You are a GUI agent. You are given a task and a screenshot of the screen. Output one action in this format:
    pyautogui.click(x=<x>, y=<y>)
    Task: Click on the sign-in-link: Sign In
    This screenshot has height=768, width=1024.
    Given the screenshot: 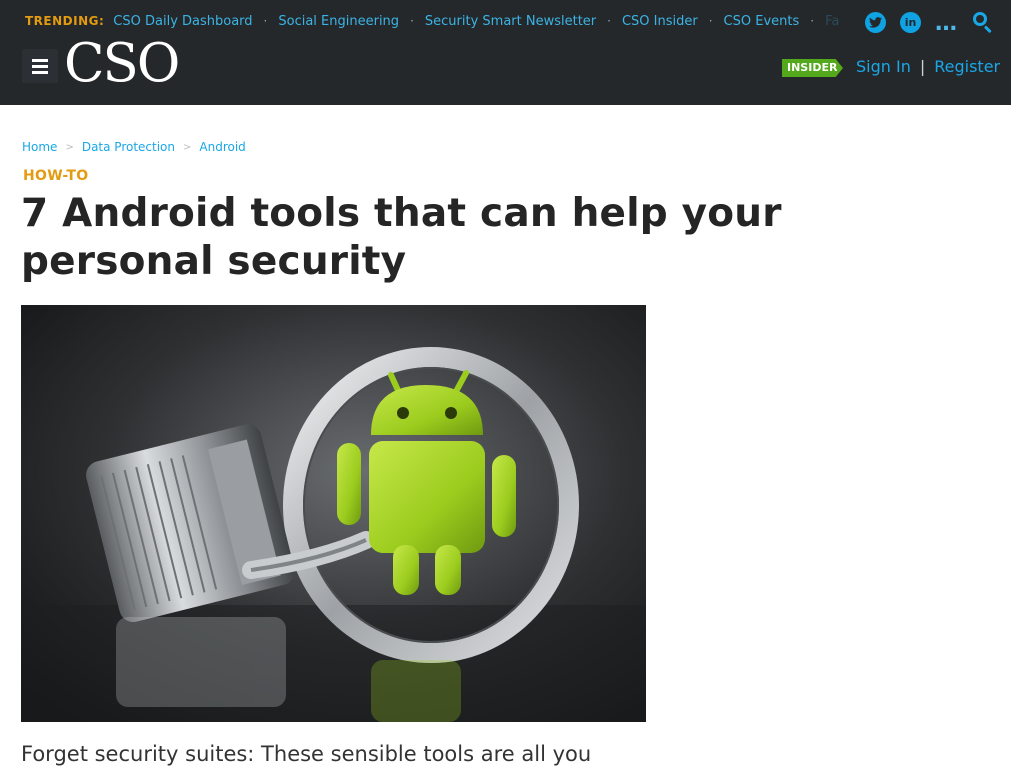 What is the action you would take?
    pyautogui.click(x=883, y=66)
    